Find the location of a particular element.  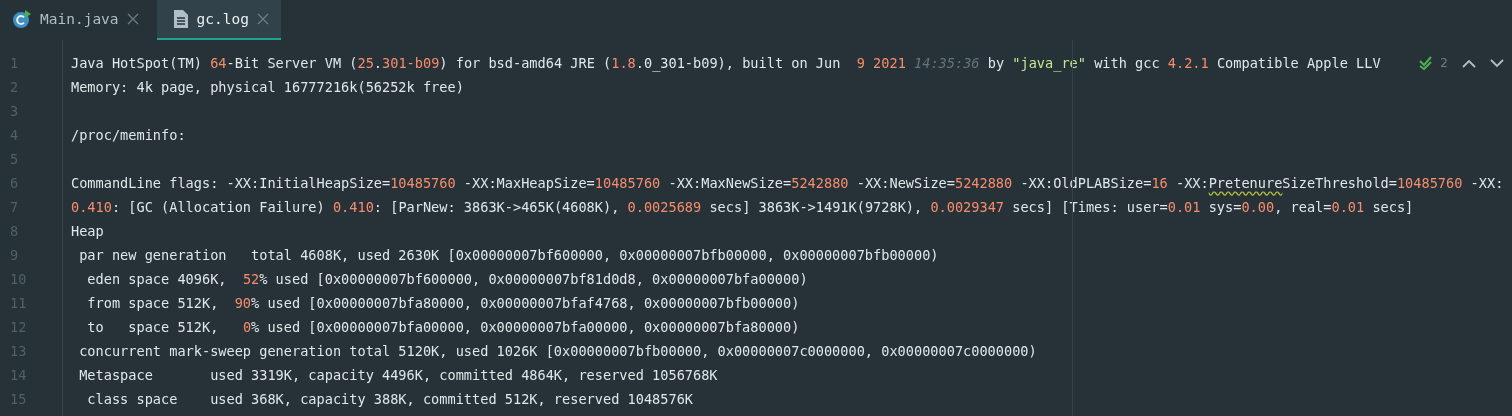

code-line: Java HotSpot(TM) 64-Bit Server VM (25.301-b09) for bsd-amd64 JRE (1.8.0_301-b09), built on Jun 9 2021 14:35:36 by "java_re" with gcc 4.2.1 Compatible Apple LLV is located at coordinates (726, 63).